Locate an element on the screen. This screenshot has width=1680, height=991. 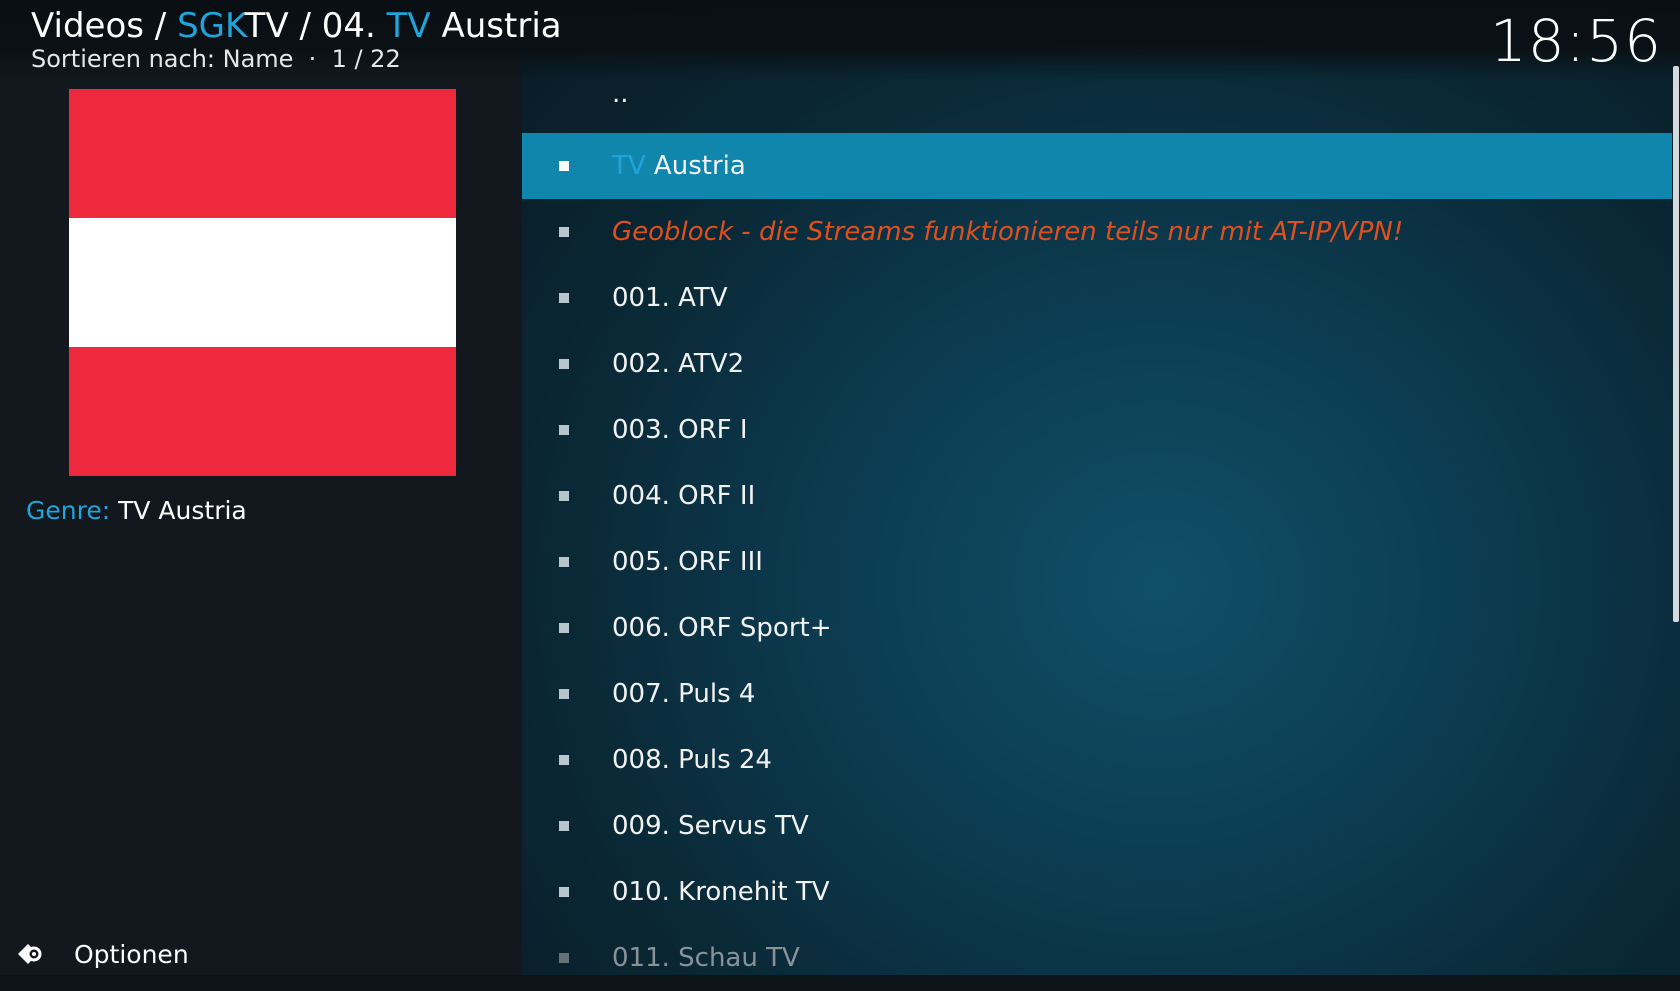
flag-stripe-bottom is located at coordinates (262, 411).